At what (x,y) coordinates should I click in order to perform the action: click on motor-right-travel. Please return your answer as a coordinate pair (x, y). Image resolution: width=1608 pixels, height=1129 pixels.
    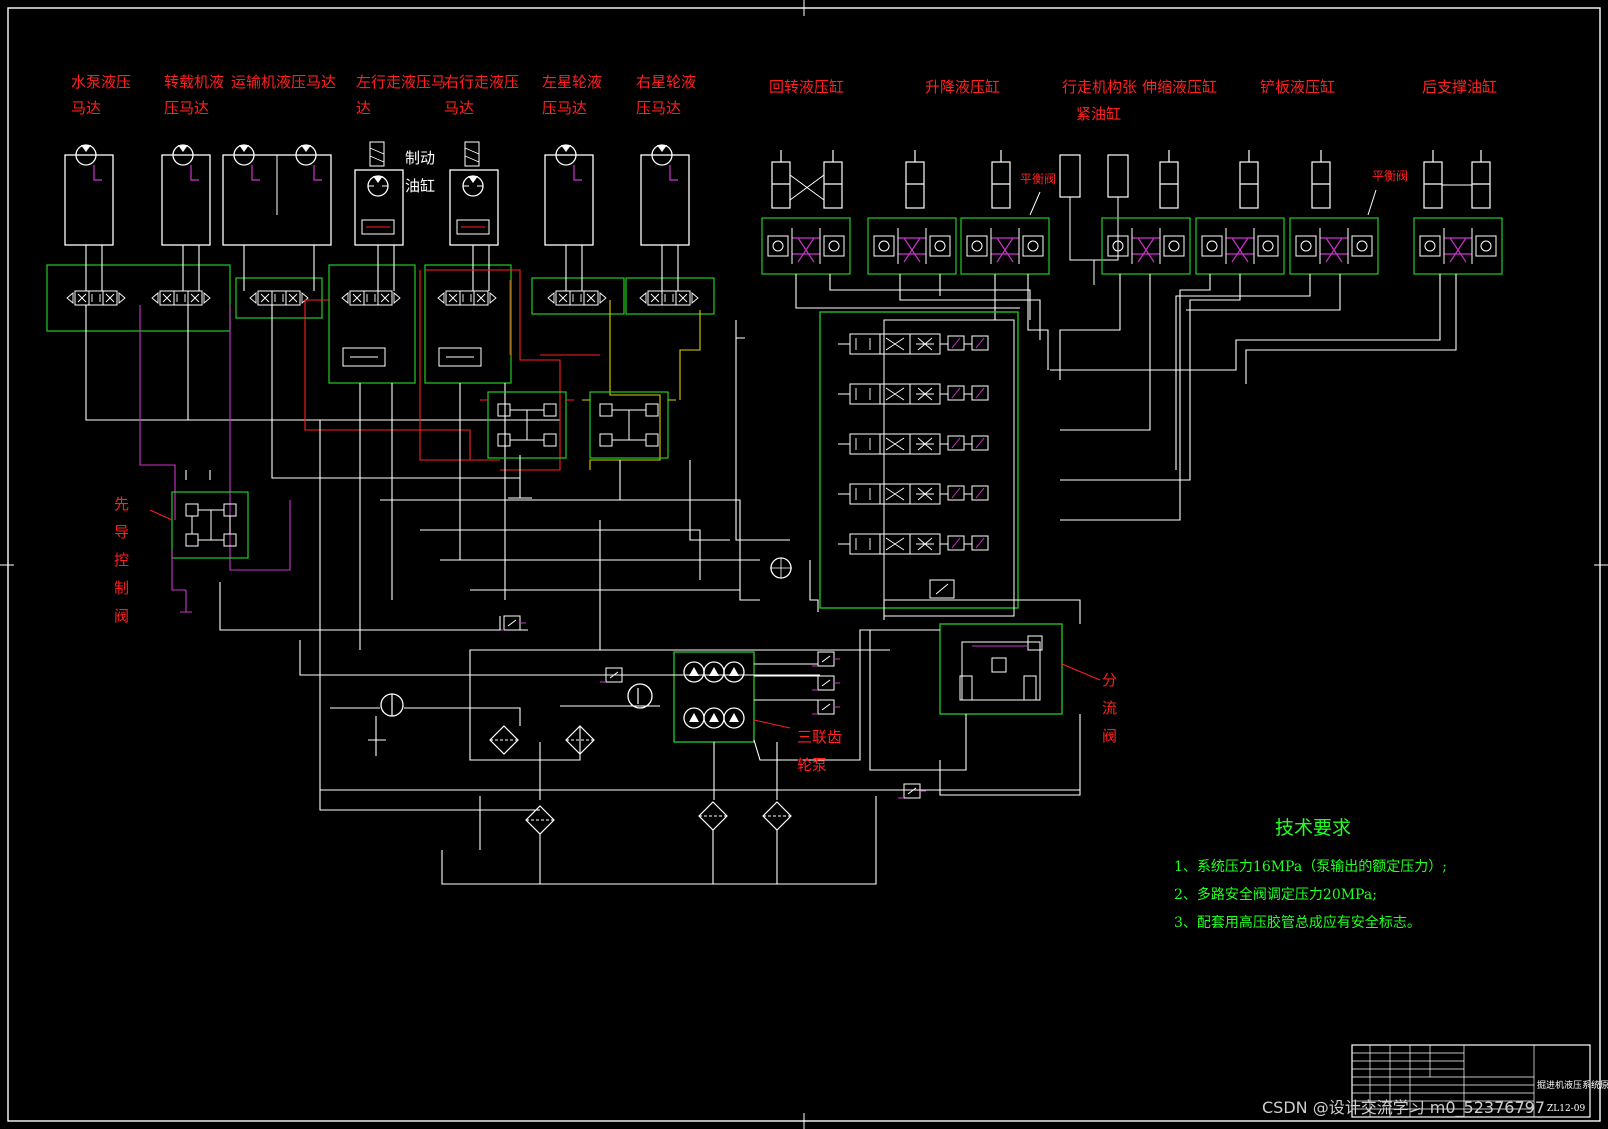
    Looking at the image, I should click on (474, 193).